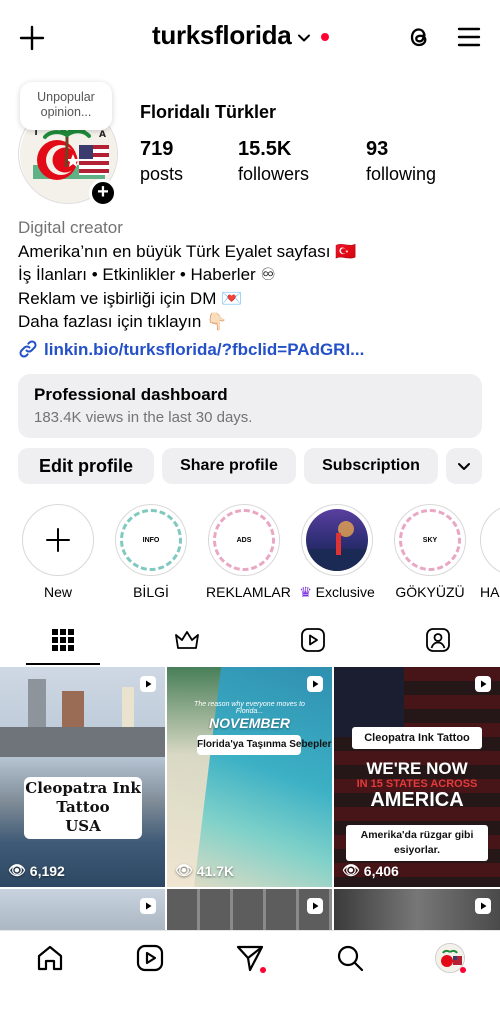 The height and width of the screenshot is (1024, 500). I want to click on post-headline: WE'RE NOW, so click(417, 768).